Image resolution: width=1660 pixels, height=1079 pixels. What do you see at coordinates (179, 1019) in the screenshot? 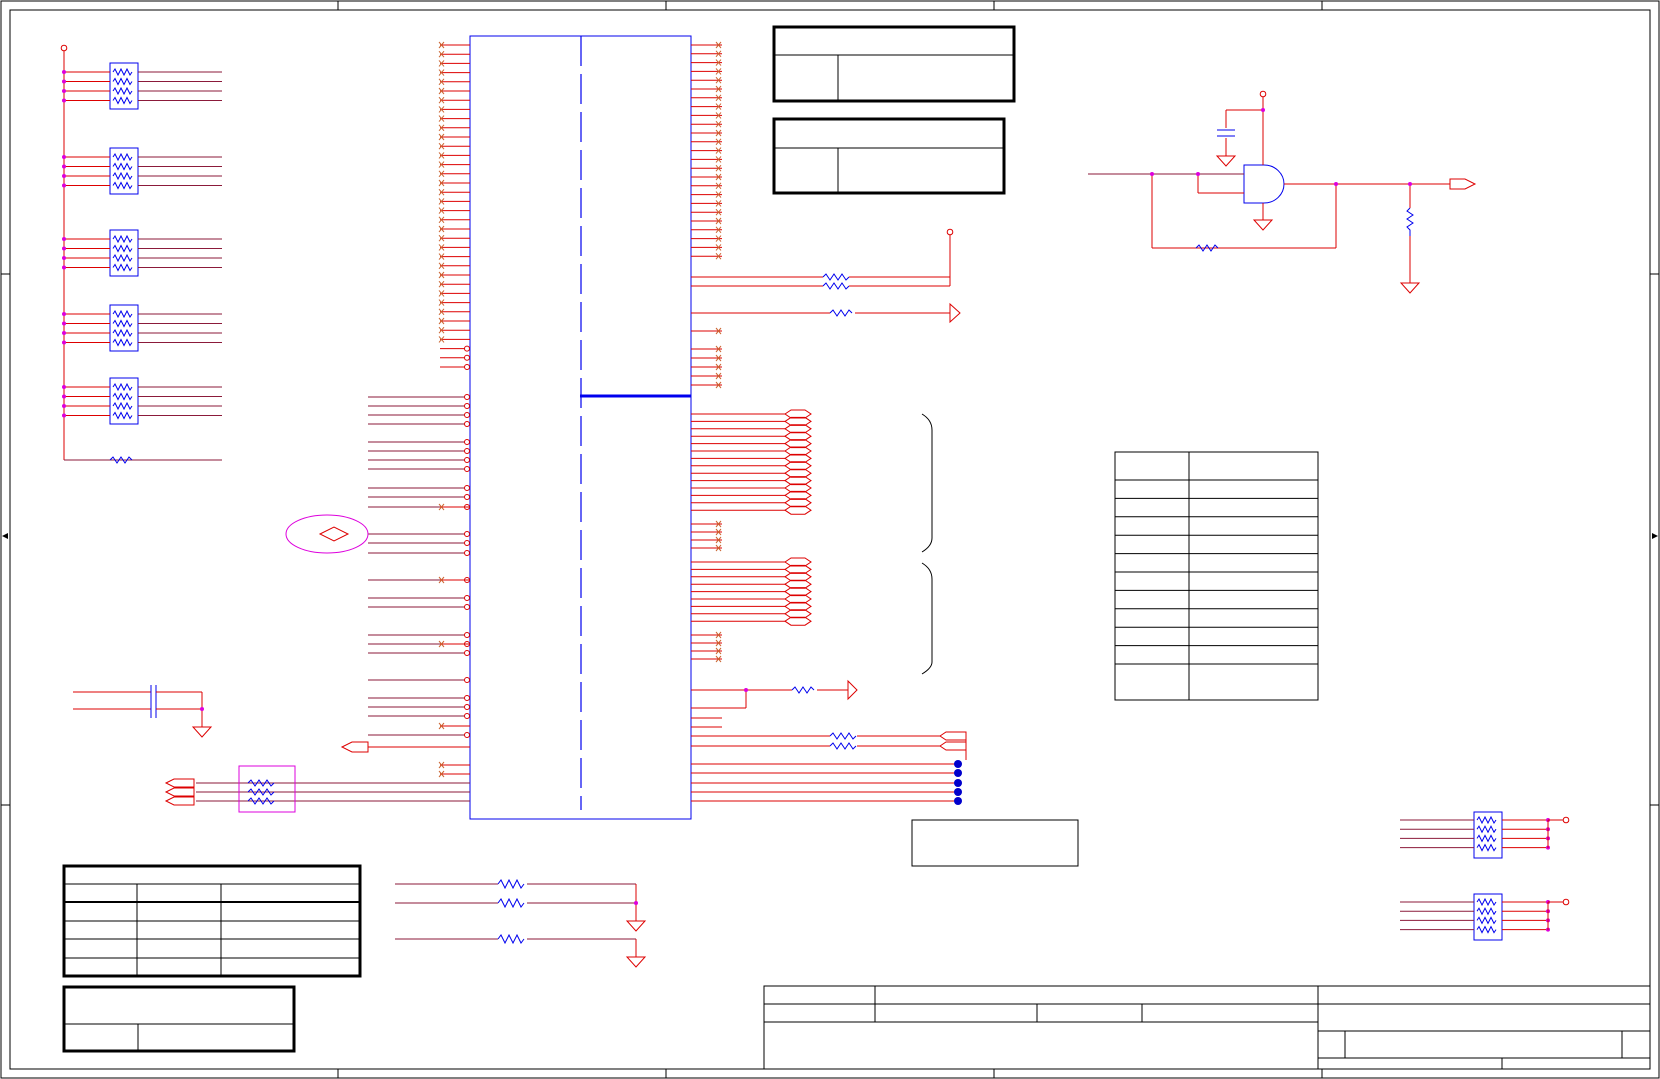
I see `bottom-left-note-box` at bounding box center [179, 1019].